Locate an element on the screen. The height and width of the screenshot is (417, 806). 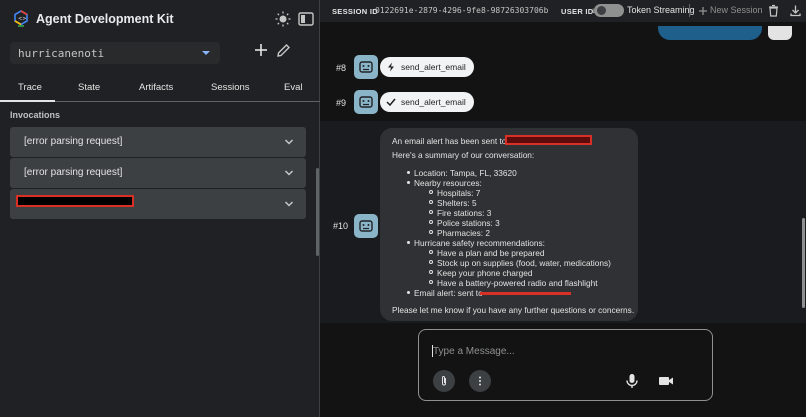
user-id-label: USER ID is located at coordinates (577, 11).